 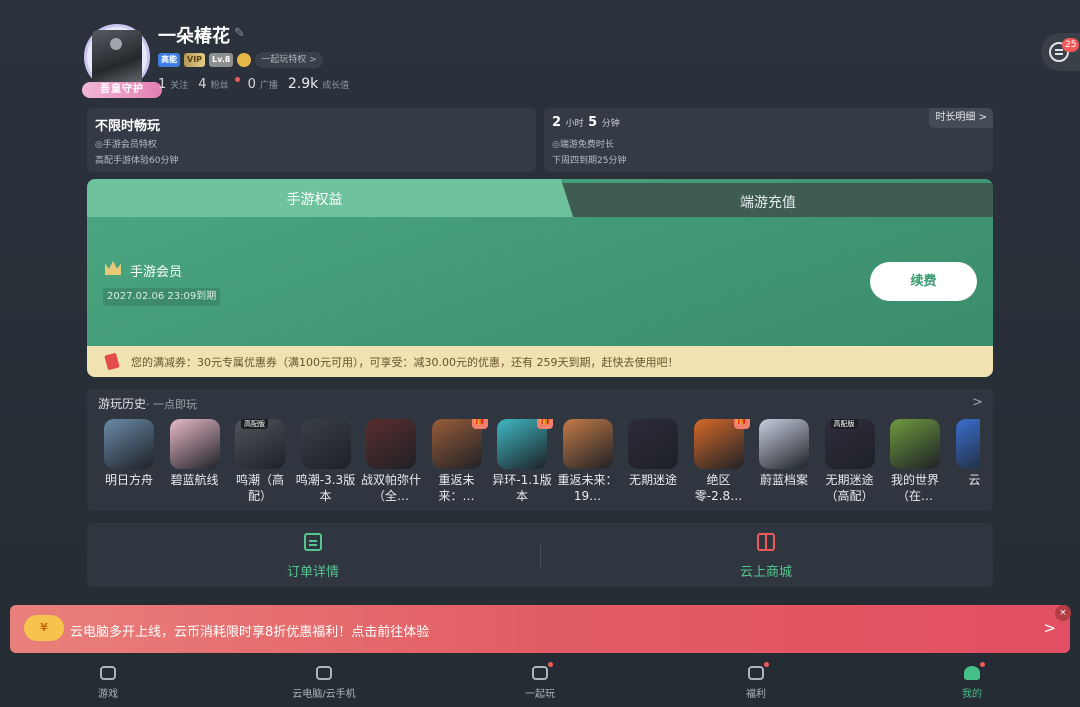 I want to click on nav-games: 游戏, so click(x=108, y=683).